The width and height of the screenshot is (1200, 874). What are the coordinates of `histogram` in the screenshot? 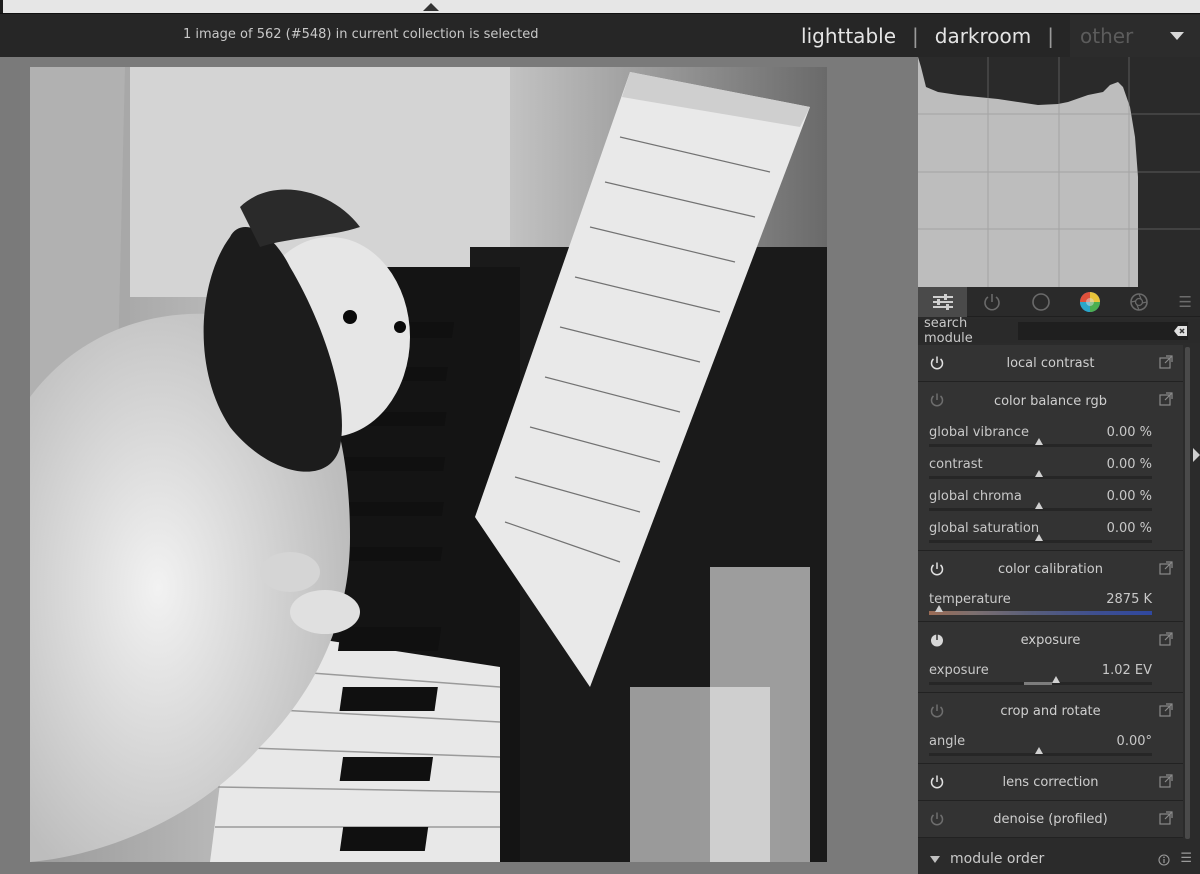 It's located at (1059, 172).